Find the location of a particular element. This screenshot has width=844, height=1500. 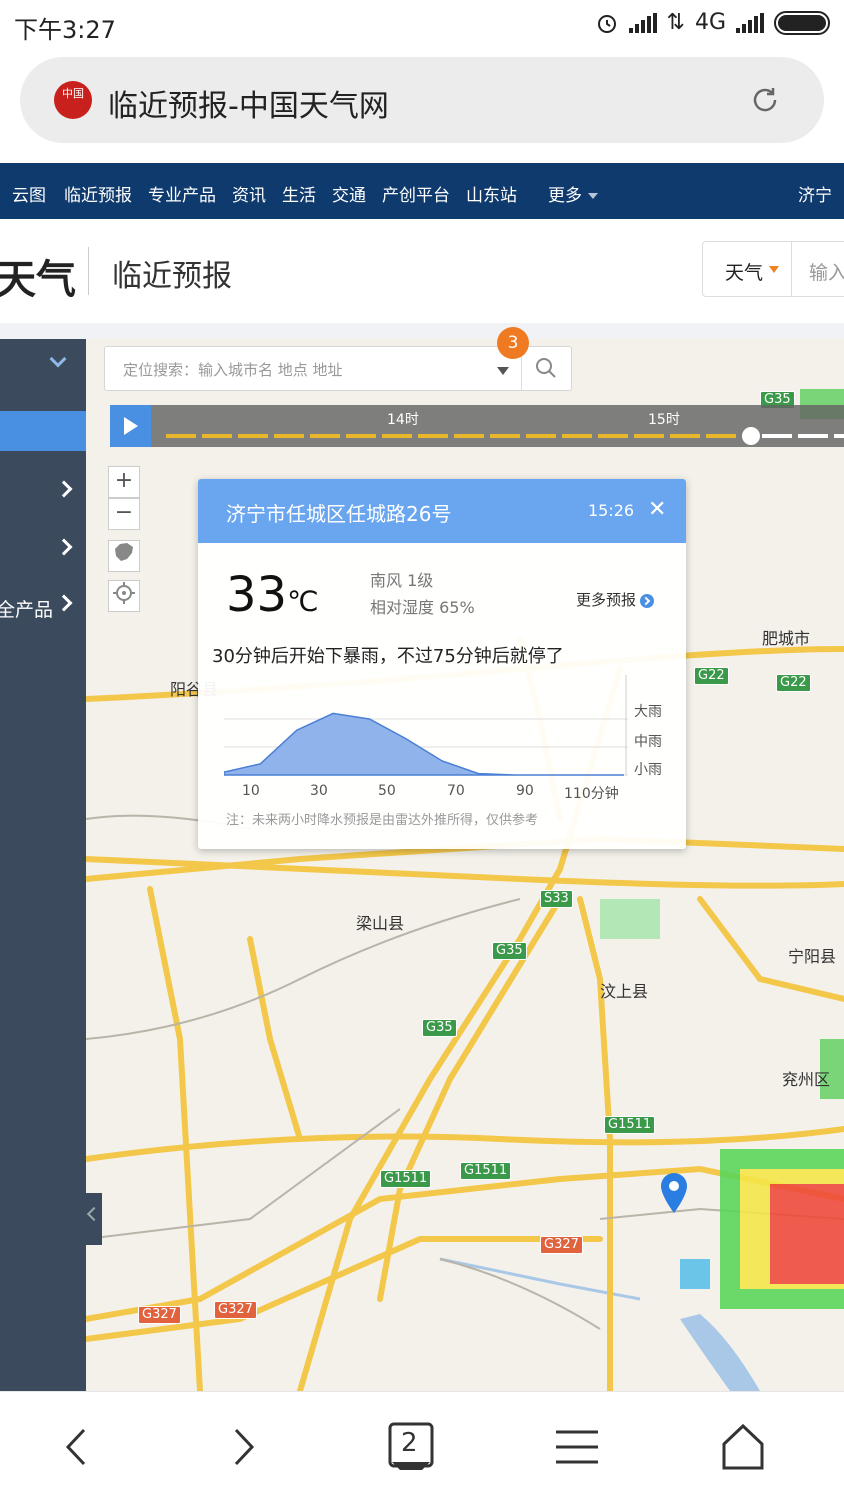

status-time: 下午3:27 is located at coordinates (65, 30).